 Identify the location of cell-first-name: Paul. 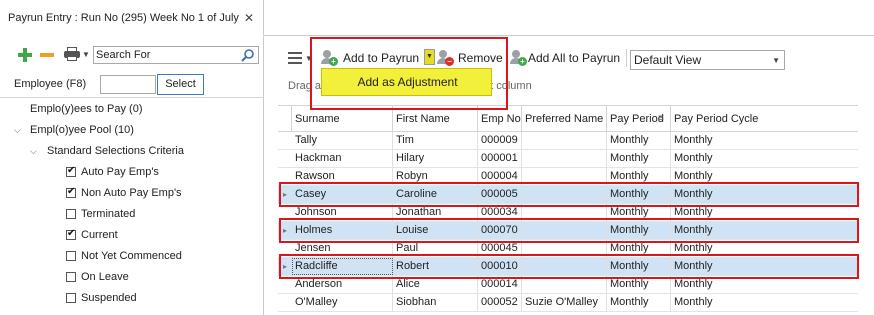
(435, 248).